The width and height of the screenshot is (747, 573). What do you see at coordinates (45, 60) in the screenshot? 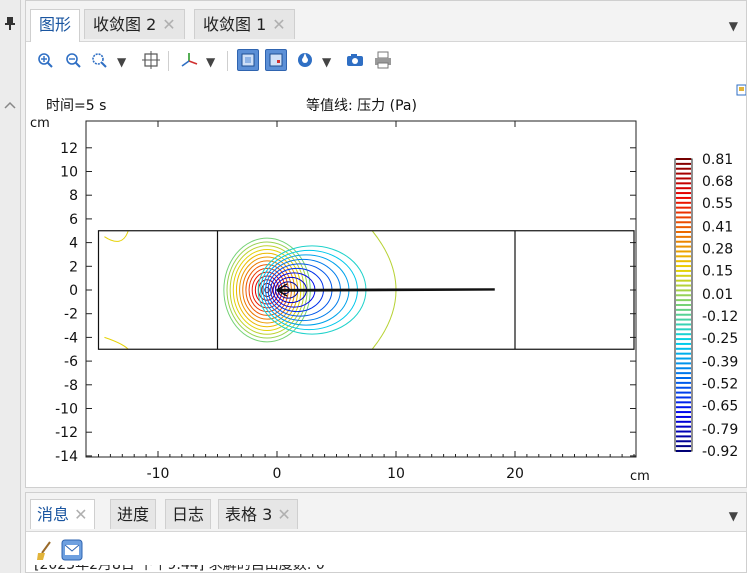
I see `zoom-in-icon` at bounding box center [45, 60].